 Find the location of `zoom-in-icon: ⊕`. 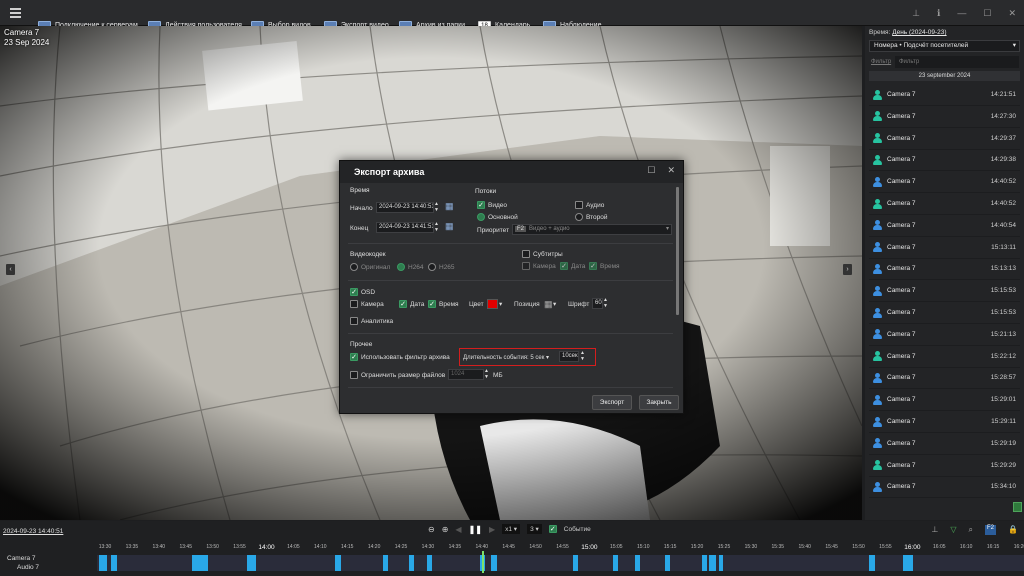

zoom-in-icon: ⊕ is located at coordinates (445, 529).